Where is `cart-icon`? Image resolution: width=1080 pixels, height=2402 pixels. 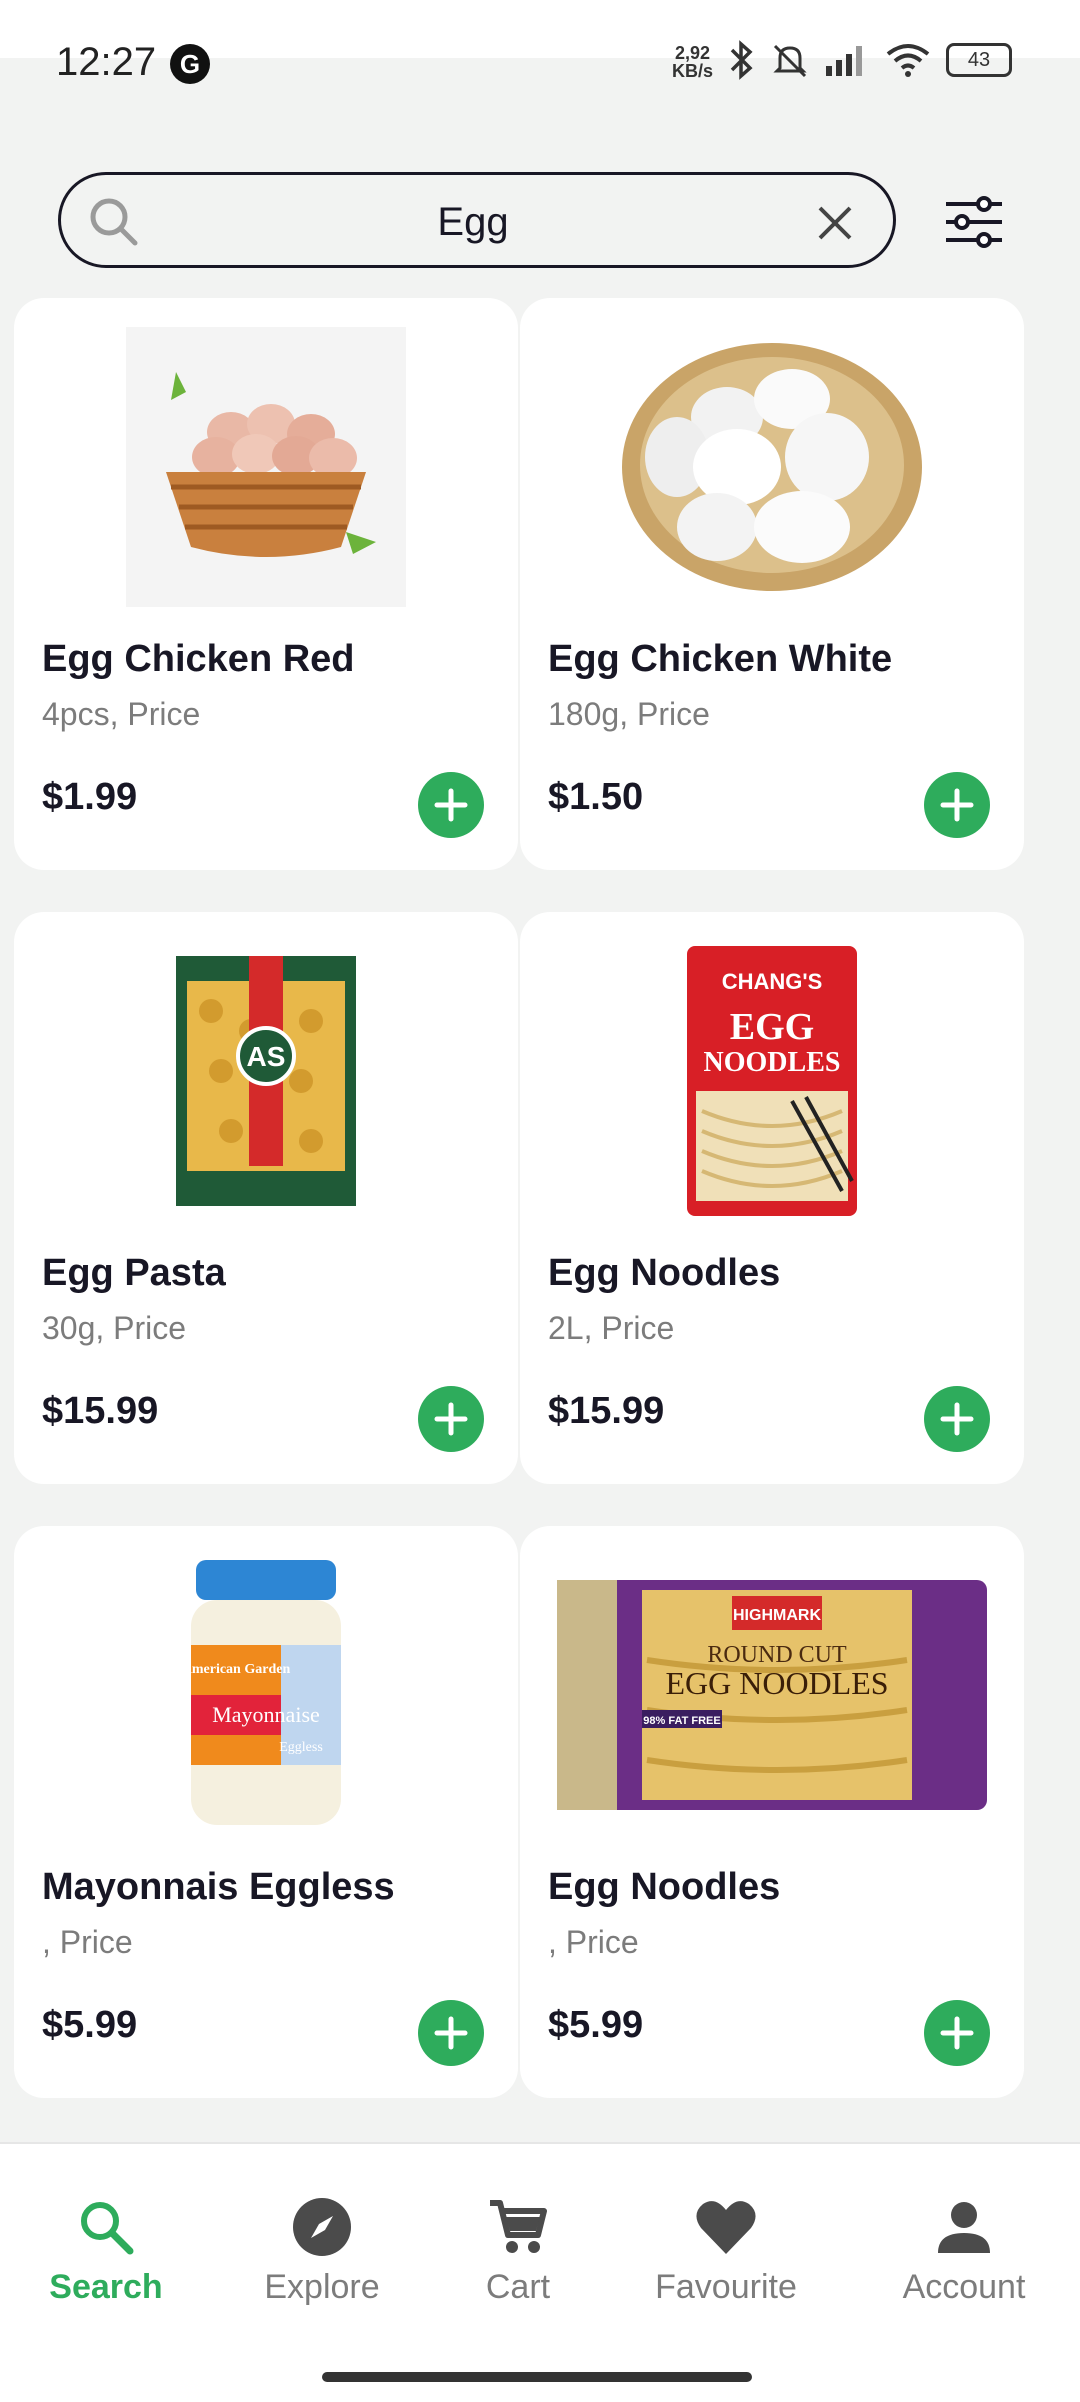
cart-icon is located at coordinates (518, 2226).